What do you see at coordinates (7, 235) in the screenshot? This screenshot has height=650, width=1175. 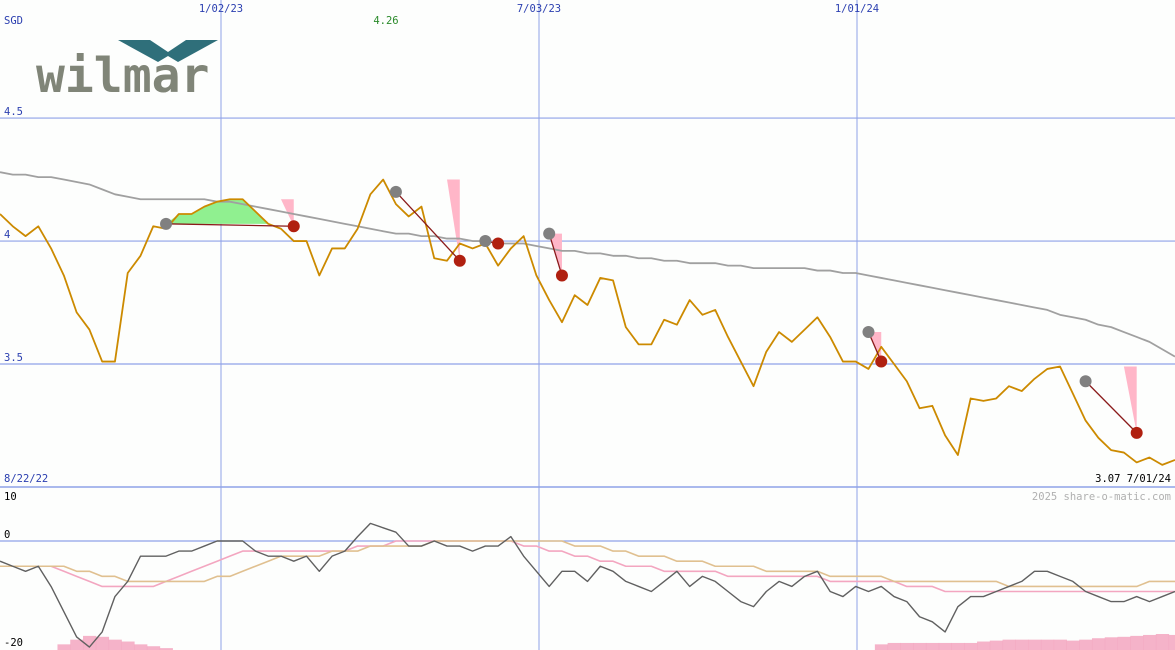 I see `y-tick-label: 4` at bounding box center [7, 235].